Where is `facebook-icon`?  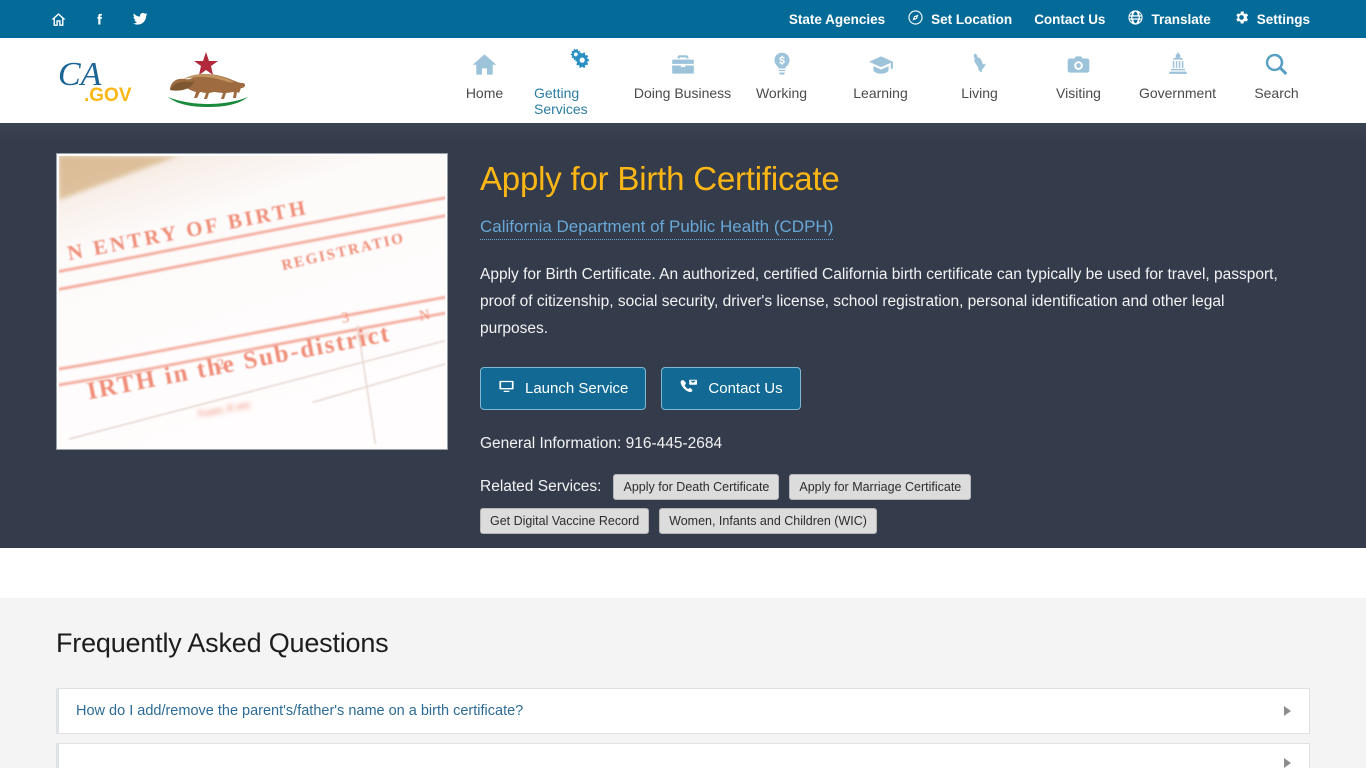
facebook-icon is located at coordinates (99, 19).